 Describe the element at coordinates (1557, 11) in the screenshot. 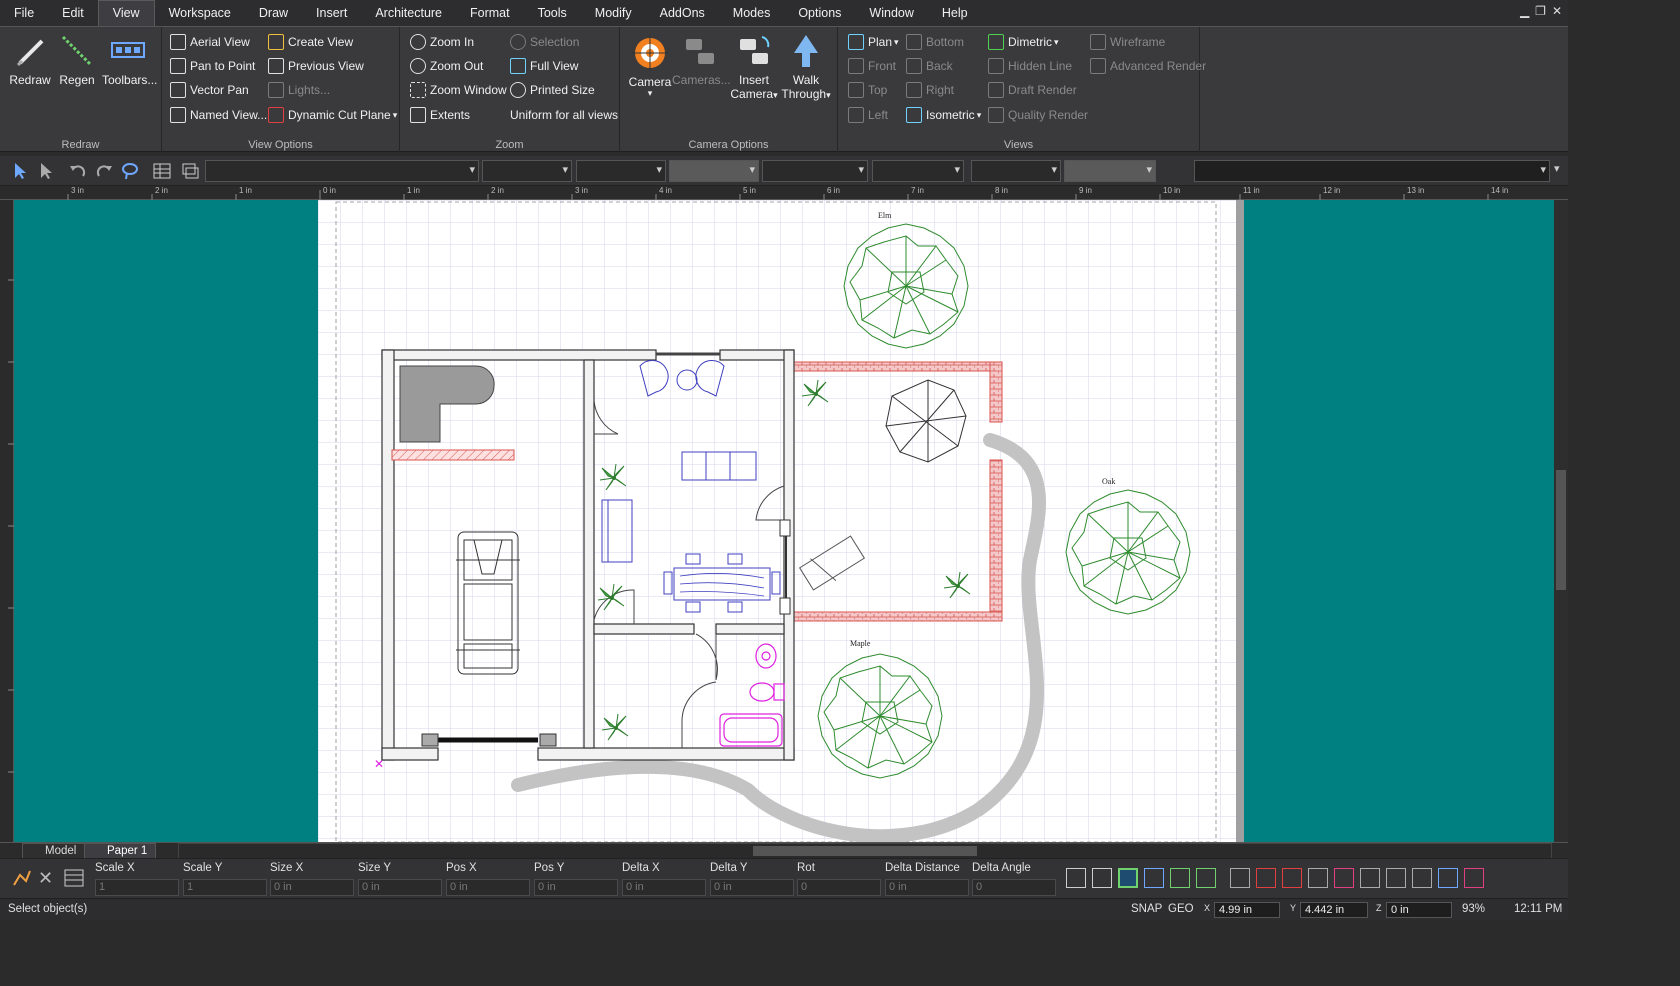

I see `close-icon: ✕` at that location.